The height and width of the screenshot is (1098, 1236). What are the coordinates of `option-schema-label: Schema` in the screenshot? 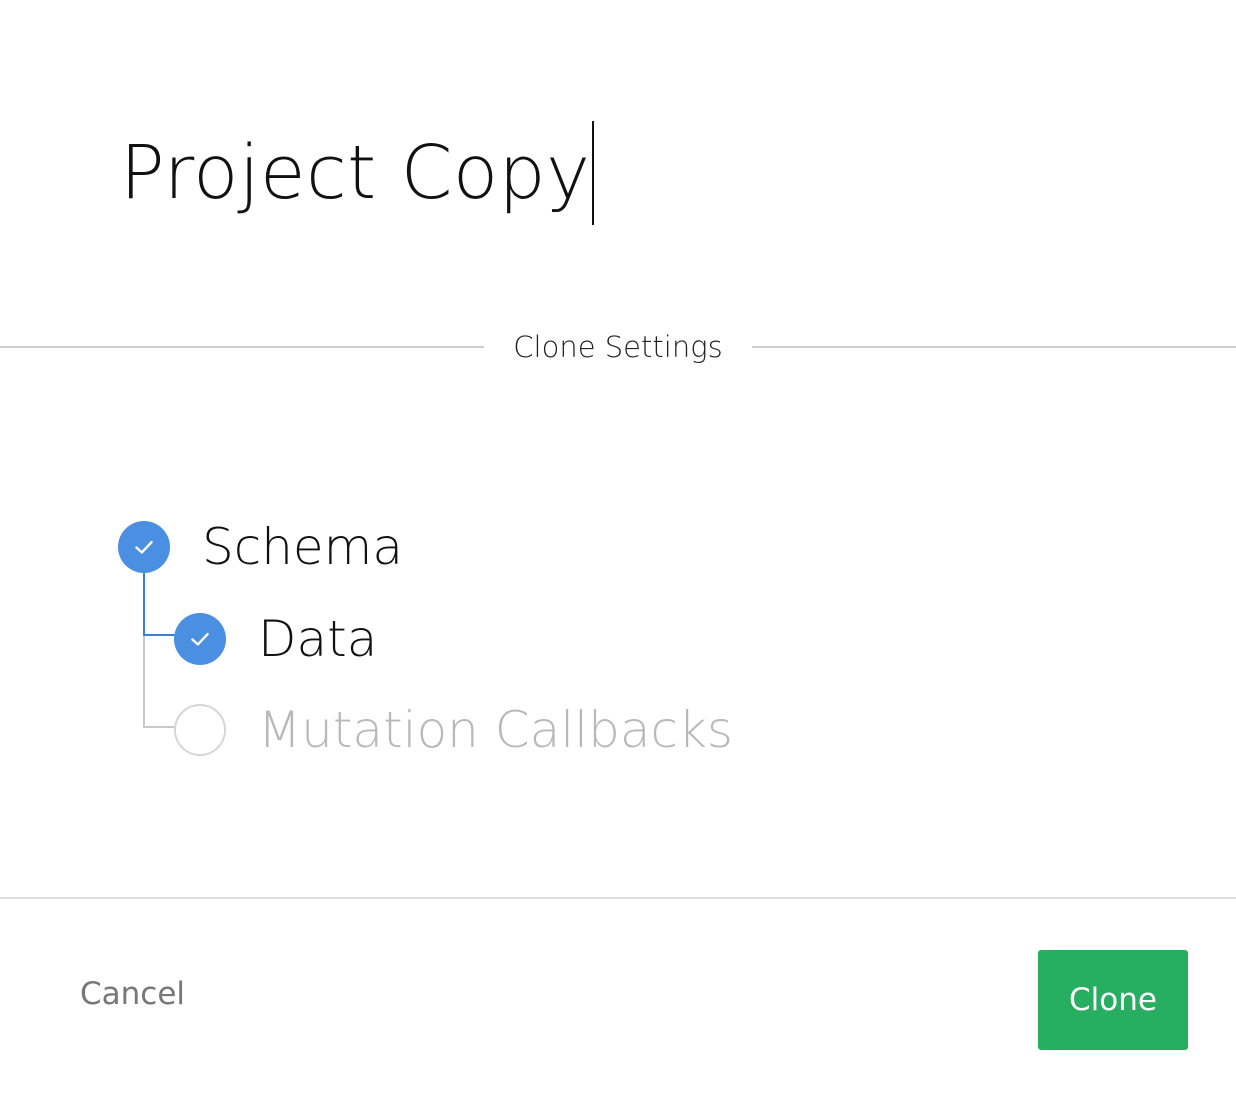 It's located at (303, 547).